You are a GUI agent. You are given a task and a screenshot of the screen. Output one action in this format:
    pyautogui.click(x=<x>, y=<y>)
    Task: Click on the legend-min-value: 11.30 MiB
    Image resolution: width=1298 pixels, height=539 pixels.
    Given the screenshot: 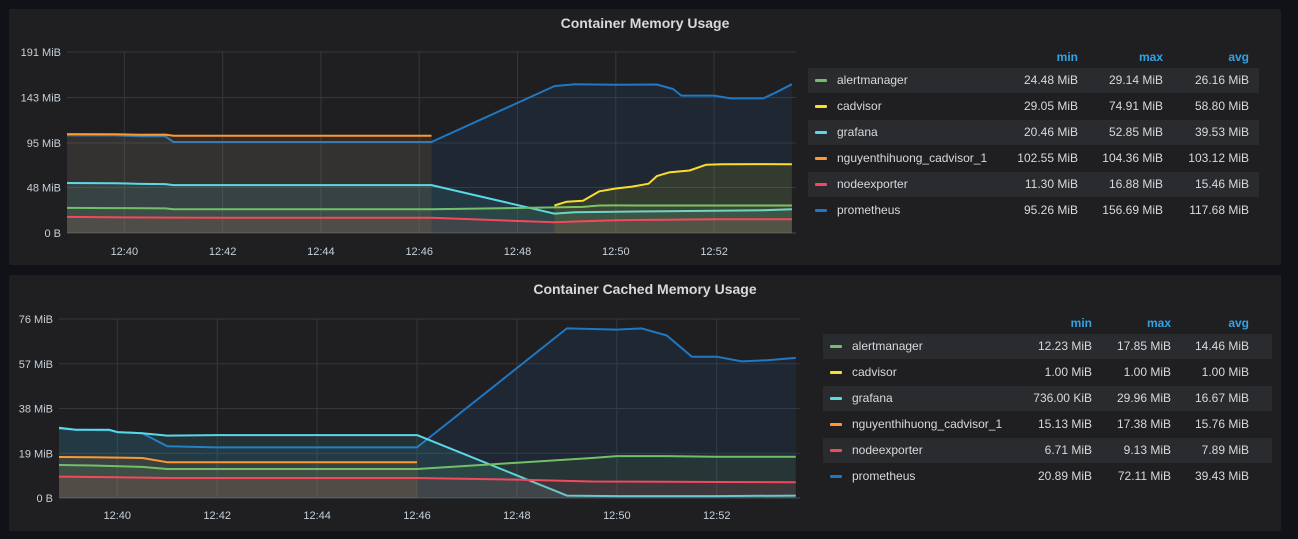 What is the action you would take?
    pyautogui.click(x=1051, y=184)
    